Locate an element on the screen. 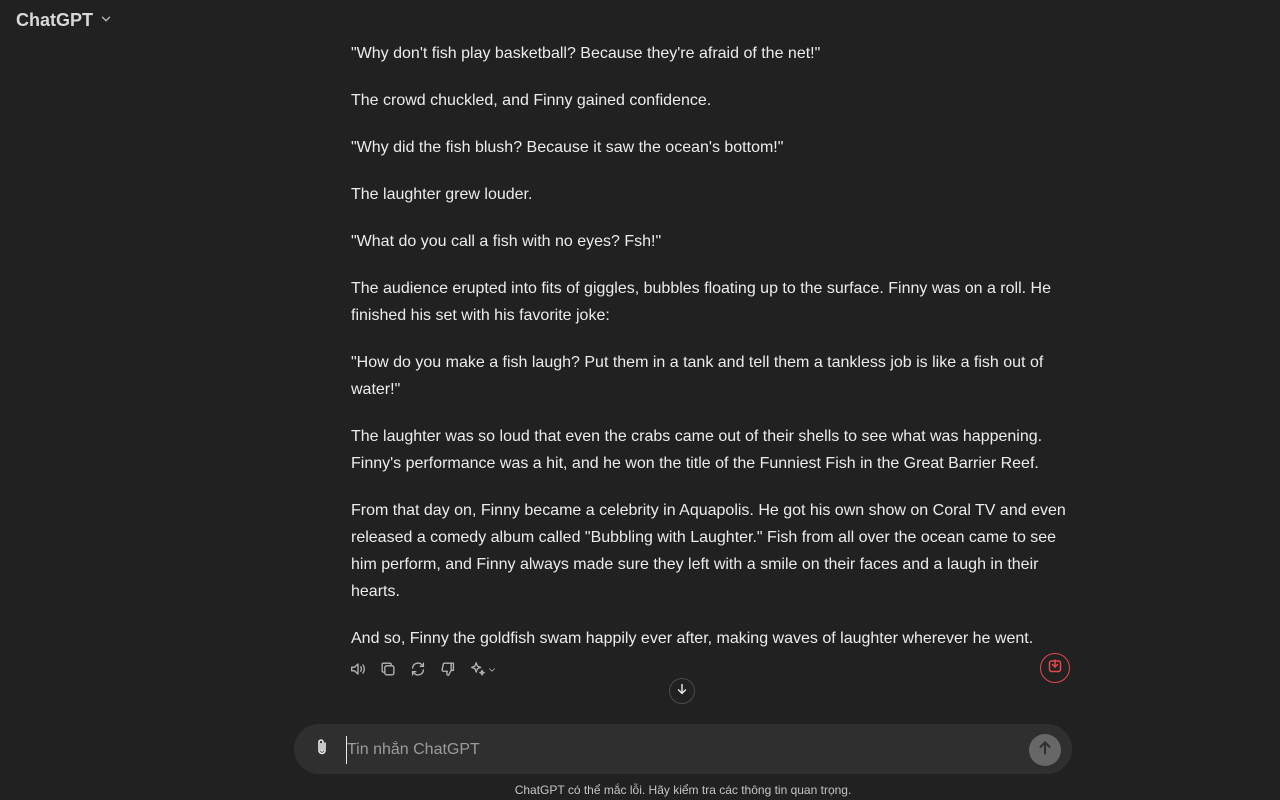  sparkle-icon is located at coordinates (478, 671).